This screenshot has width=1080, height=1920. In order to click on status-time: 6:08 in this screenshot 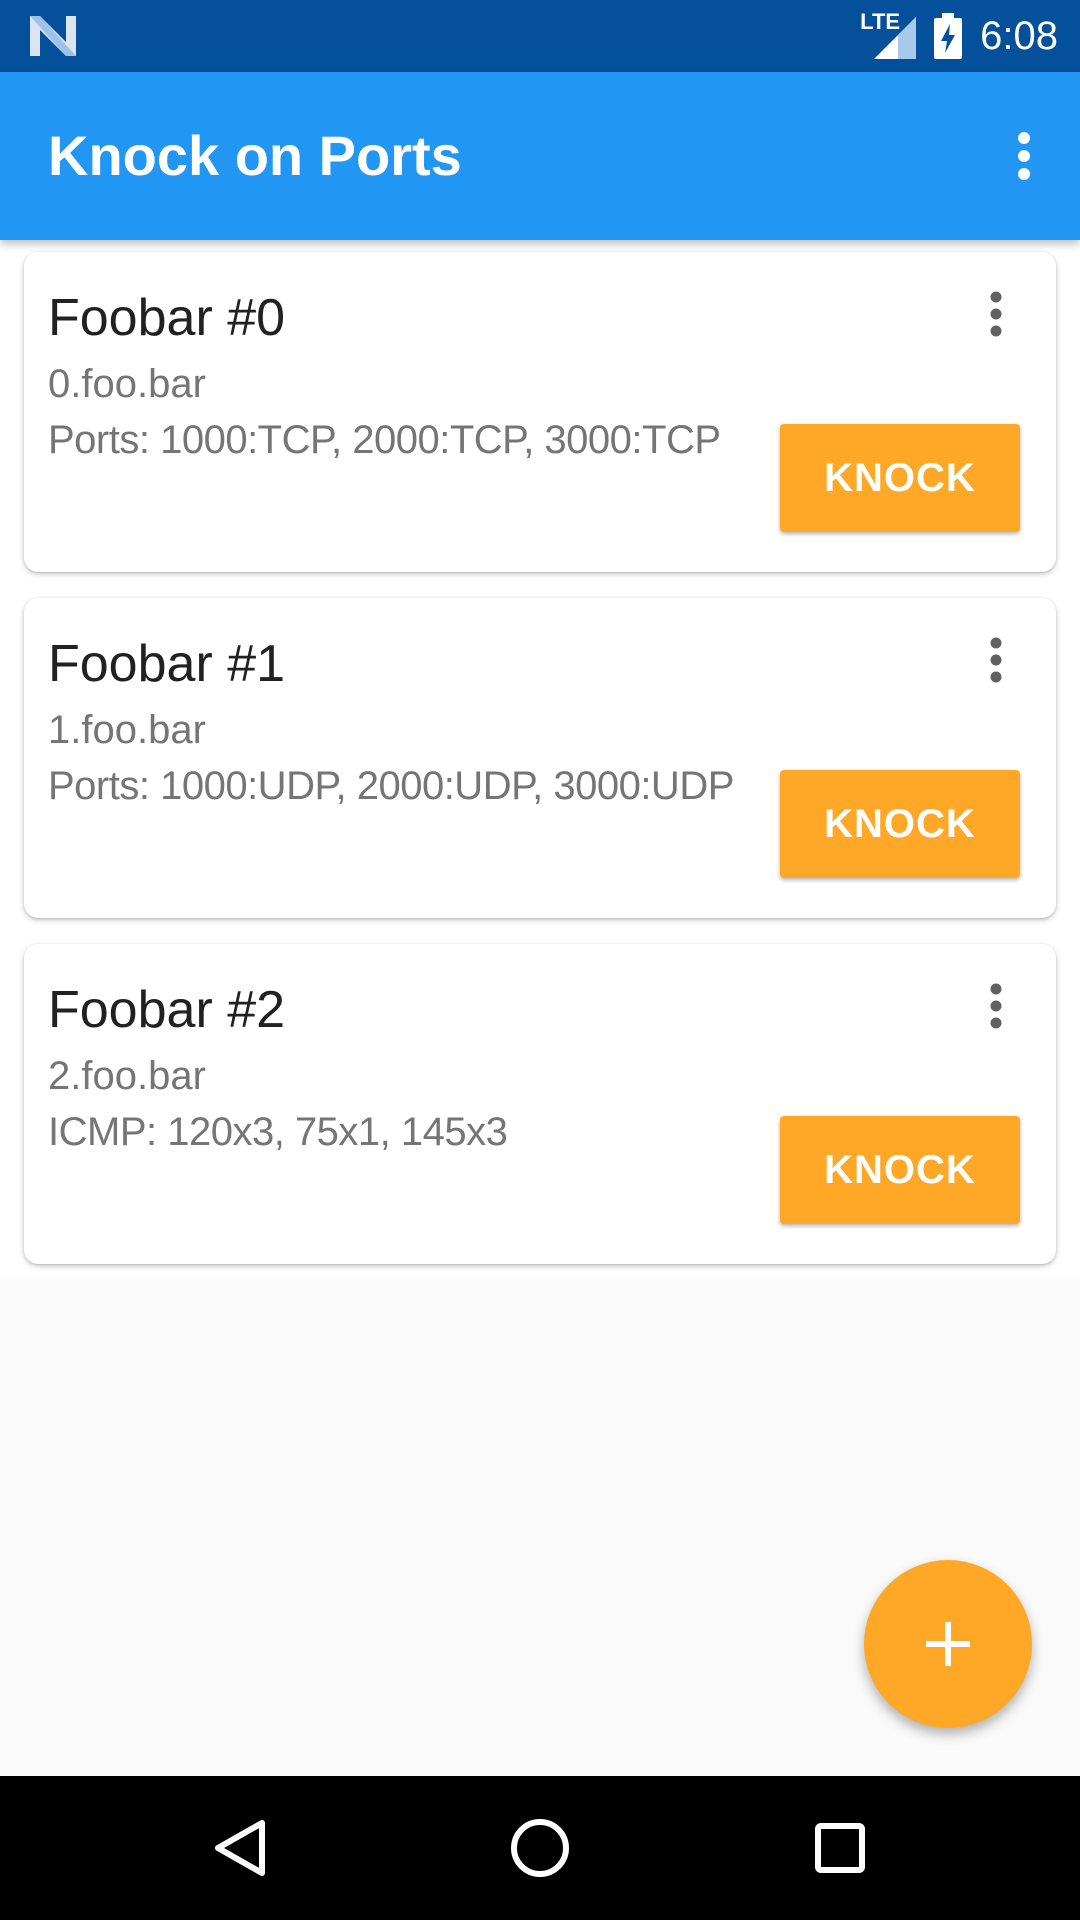, I will do `click(1019, 35)`.